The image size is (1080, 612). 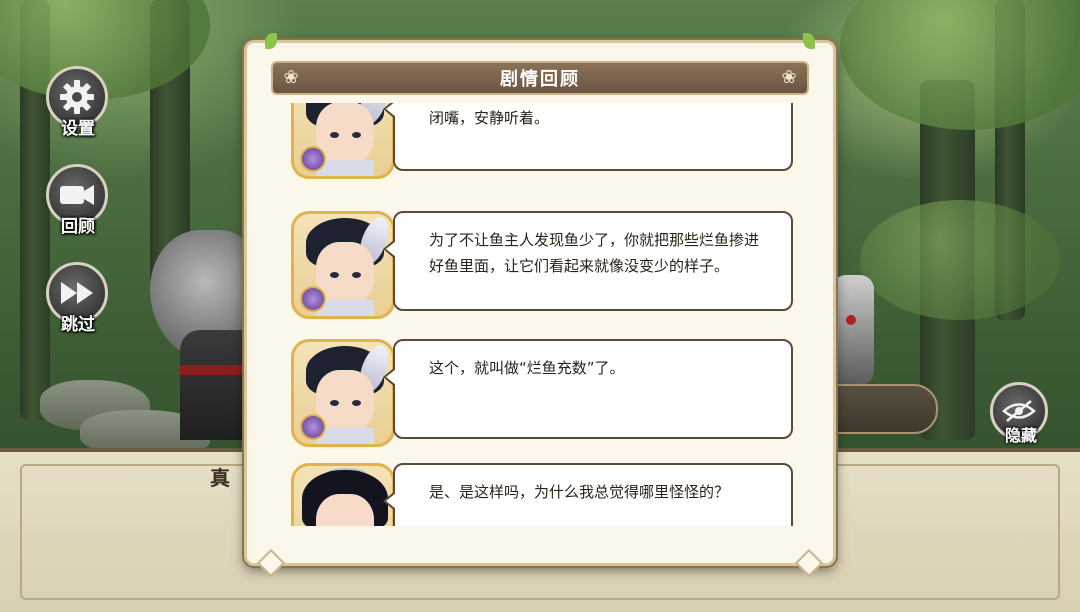 I want to click on speech-text: 是、是这样吗，为什么我总觉得哪里怪怪的？, so click(x=579, y=492).